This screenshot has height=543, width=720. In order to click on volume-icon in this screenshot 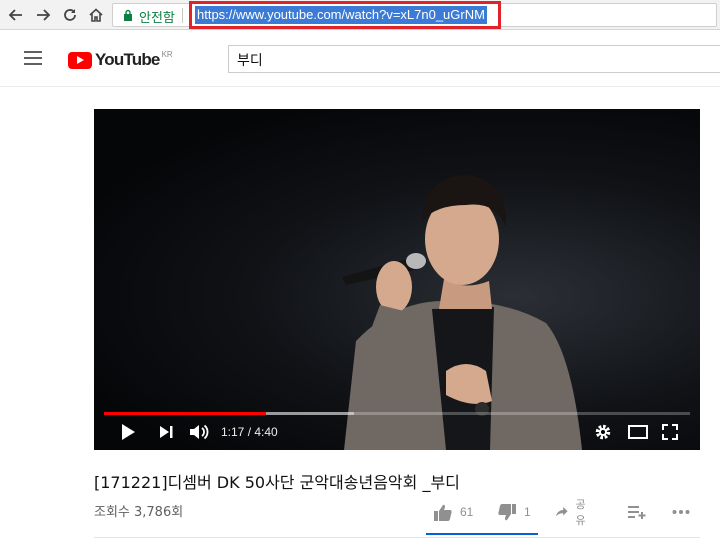, I will do `click(199, 432)`.